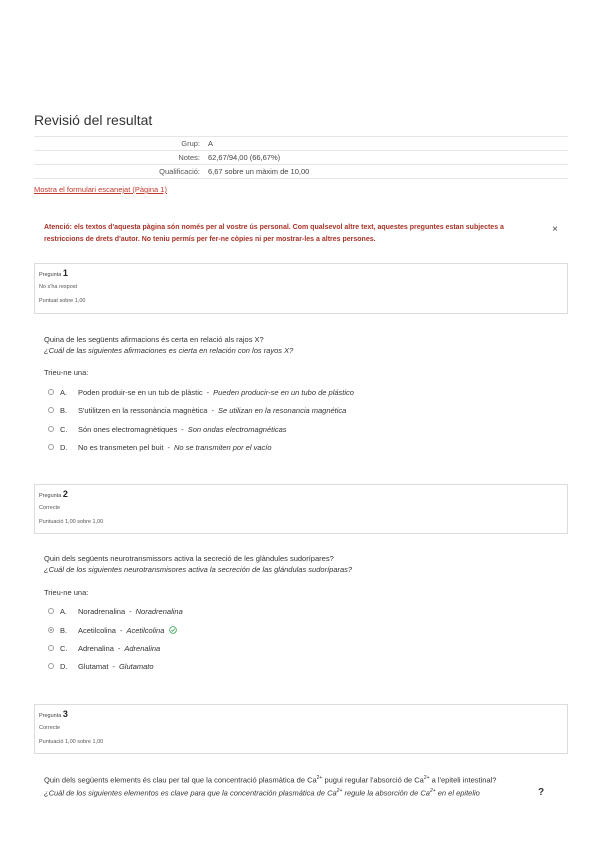 This screenshot has height=848, width=599. What do you see at coordinates (93, 666) in the screenshot?
I see `option-text-ca: Glutamat` at bounding box center [93, 666].